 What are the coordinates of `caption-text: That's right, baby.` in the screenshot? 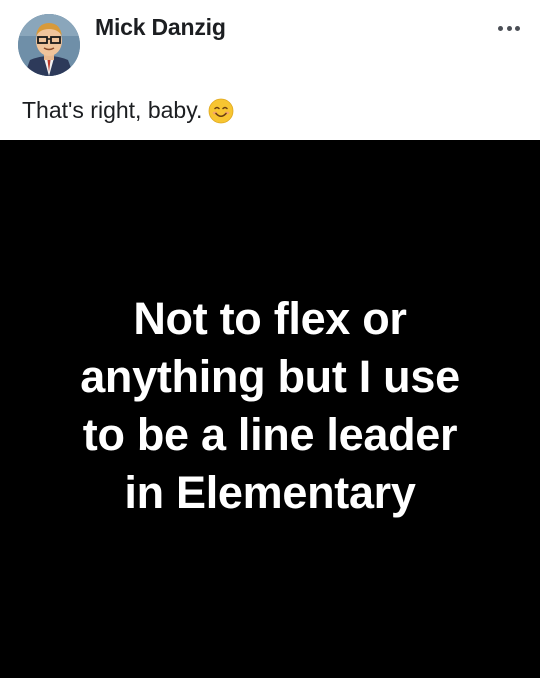 It's located at (112, 110).